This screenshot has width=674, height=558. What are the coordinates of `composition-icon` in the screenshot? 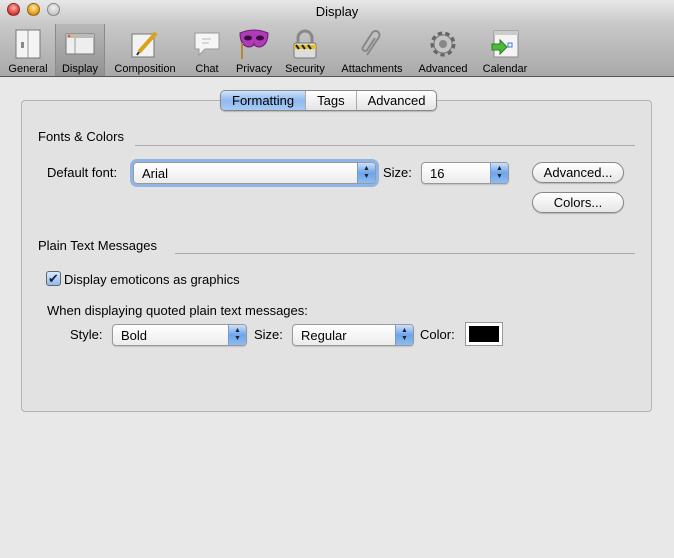 It's located at (145, 44).